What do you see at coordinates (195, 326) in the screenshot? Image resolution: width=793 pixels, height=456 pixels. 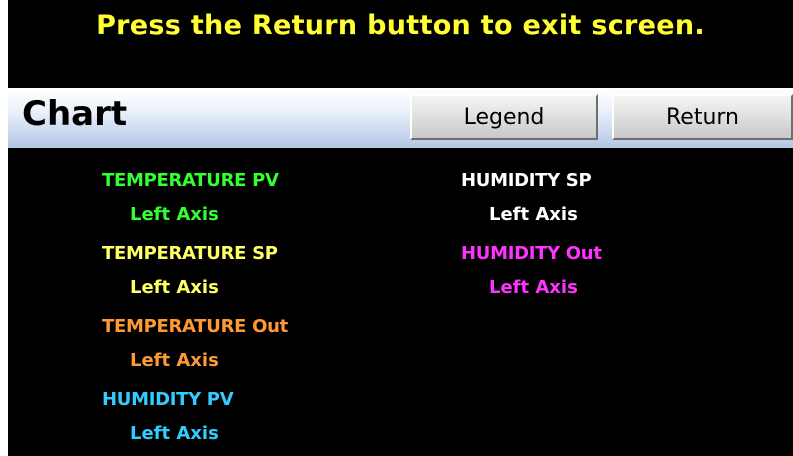 I see `series-name: TEMPERATURE Out` at bounding box center [195, 326].